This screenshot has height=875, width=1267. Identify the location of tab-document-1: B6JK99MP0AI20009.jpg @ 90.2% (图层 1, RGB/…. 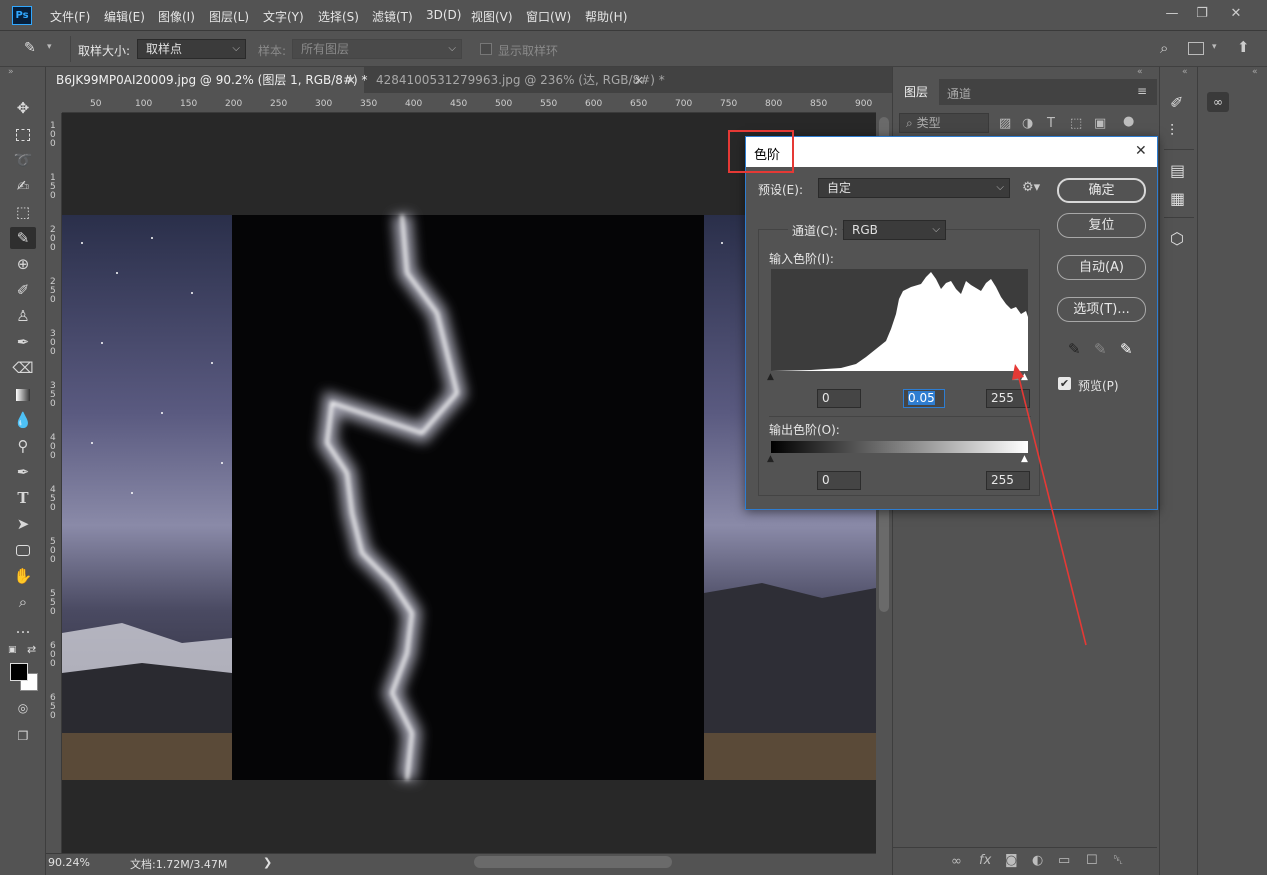
(207, 80).